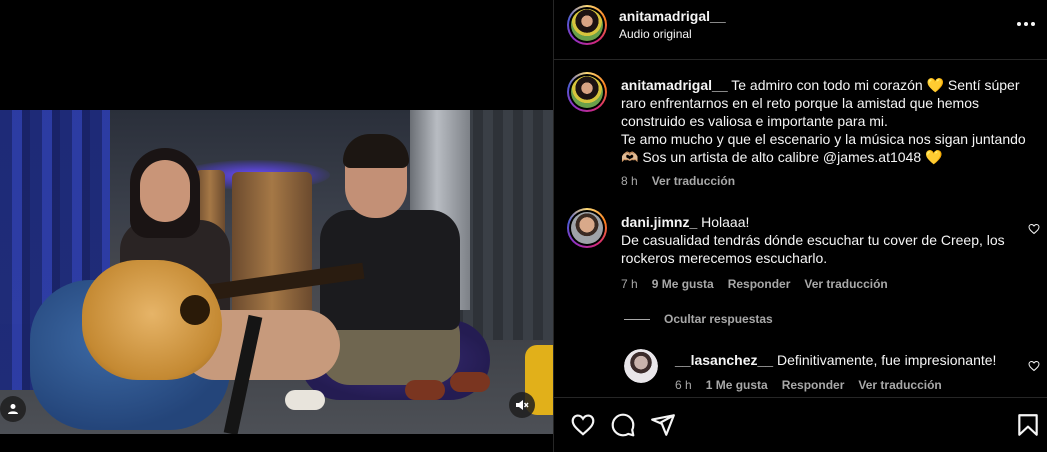 This screenshot has width=1047, height=452. I want to click on comment-line: Holaaa!, so click(725, 222).